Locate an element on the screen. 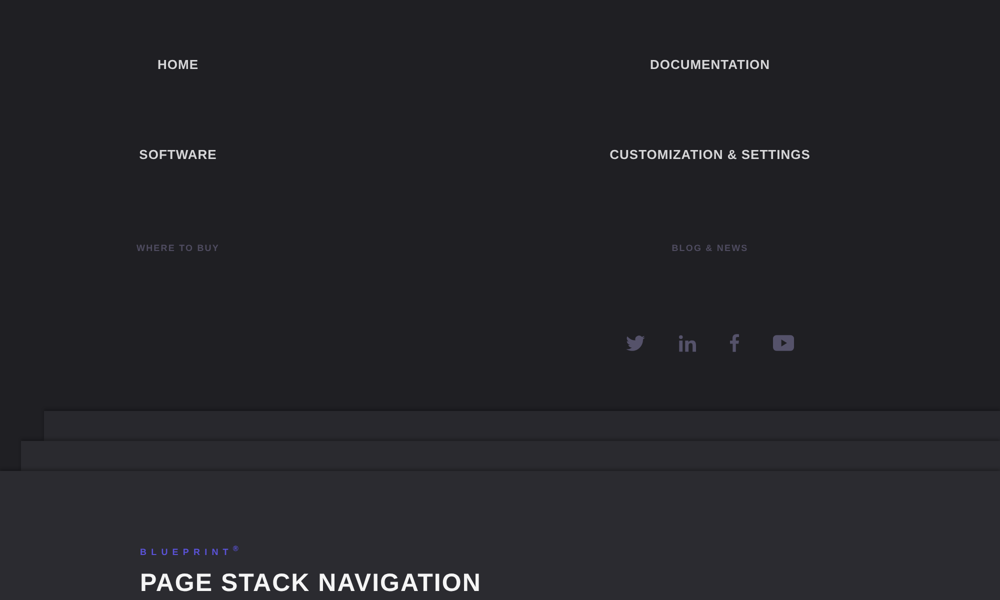  play-button-icon is located at coordinates (783, 343).